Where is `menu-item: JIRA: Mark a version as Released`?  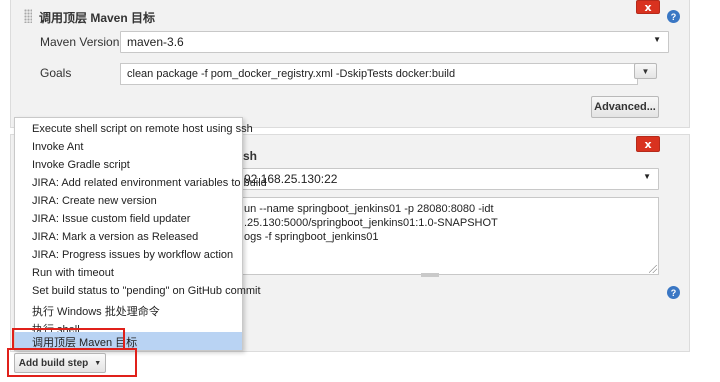
menu-item: JIRA: Mark a version as Released is located at coordinates (128, 238).